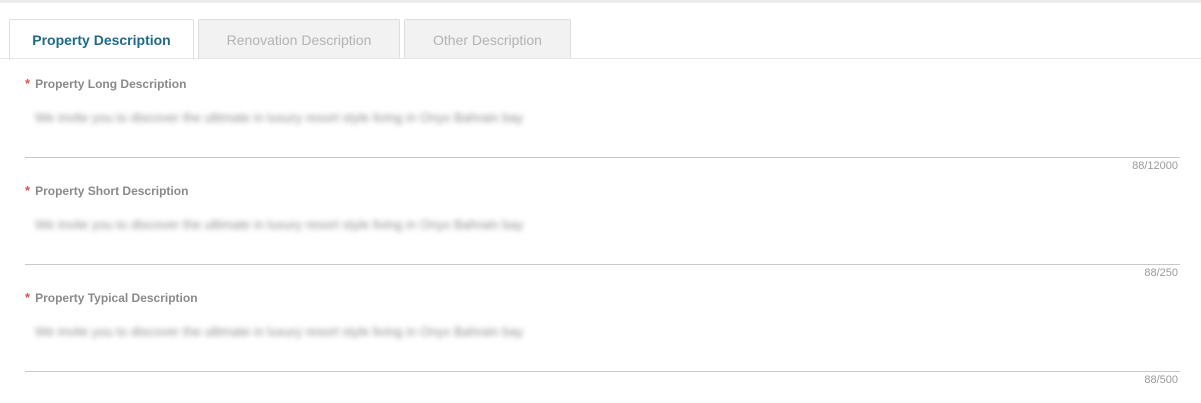 The image size is (1201, 403). Describe the element at coordinates (1155, 166) in the screenshot. I see `character-counter: 88/12000` at that location.